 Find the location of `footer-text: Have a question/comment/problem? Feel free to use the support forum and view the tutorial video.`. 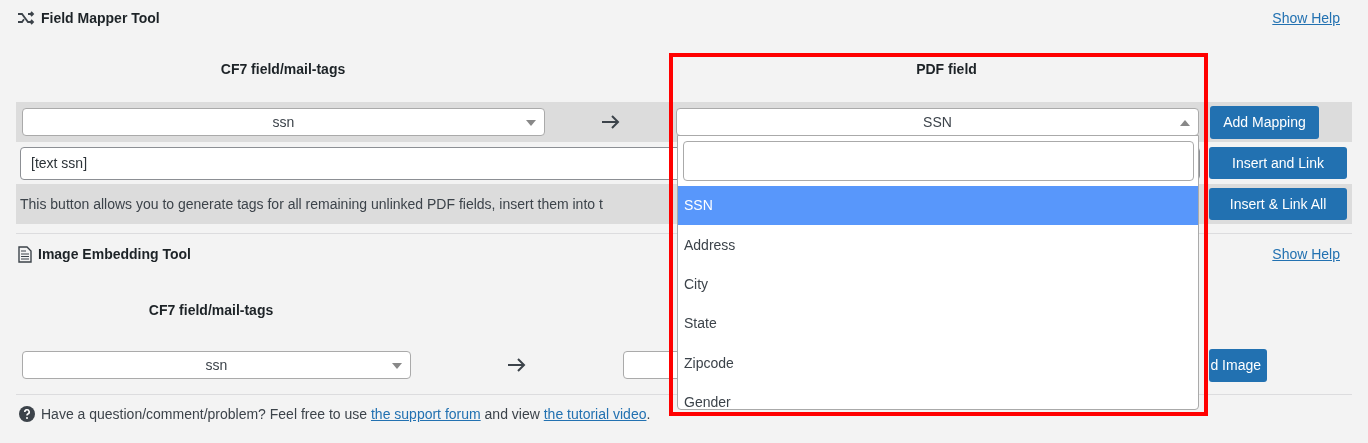

footer-text: Have a question/comment/problem? Feel free to use the support forum and view the tutorial video. is located at coordinates (346, 414).